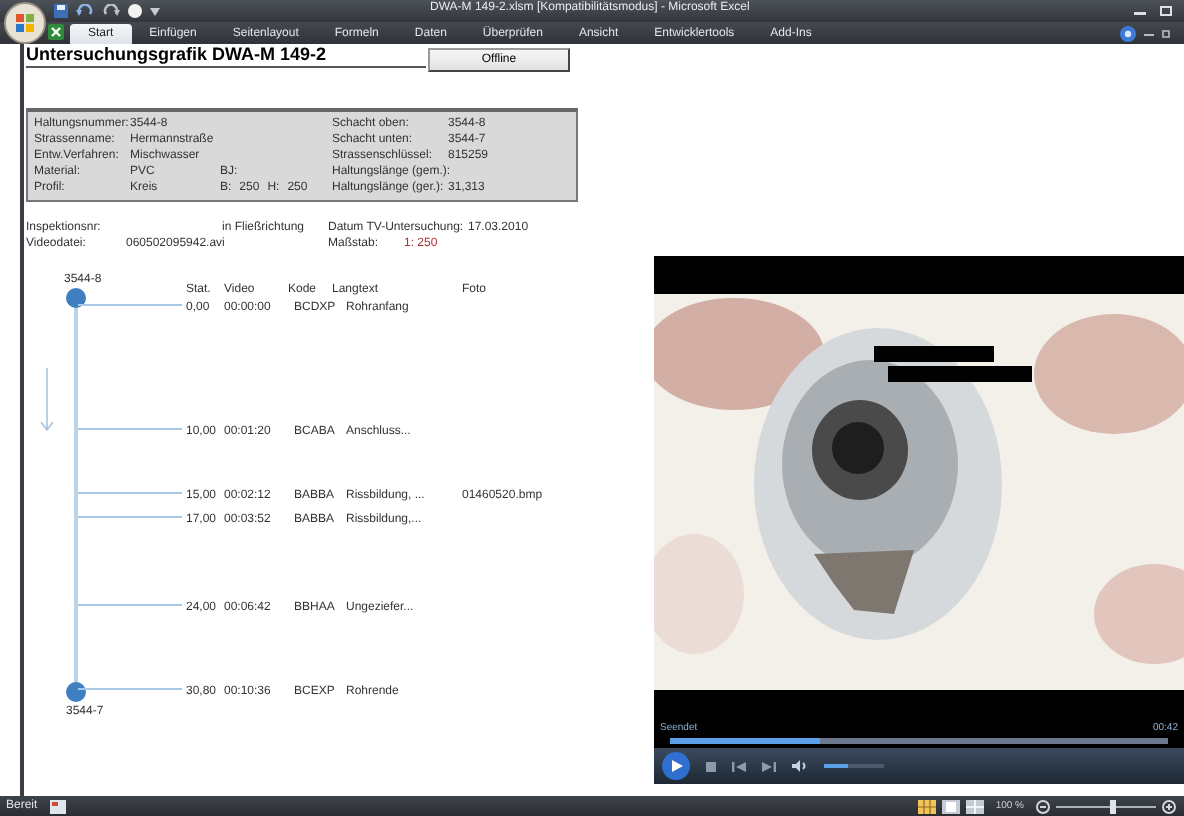  I want to click on undo-icon, so click(85, 11).